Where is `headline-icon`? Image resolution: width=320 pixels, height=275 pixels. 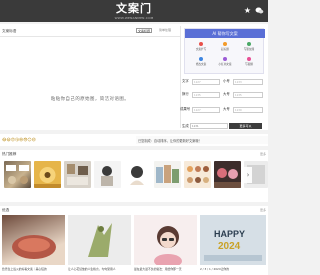
headline-icon is located at coordinates (225, 44).